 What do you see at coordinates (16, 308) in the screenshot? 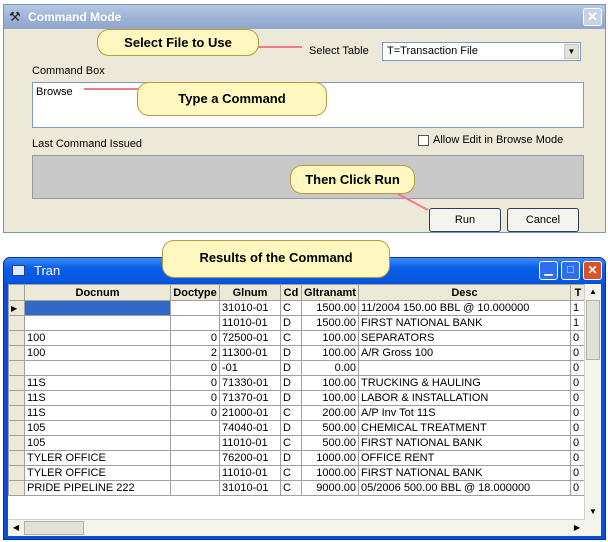
I see `row-indicator: ▶` at bounding box center [16, 308].